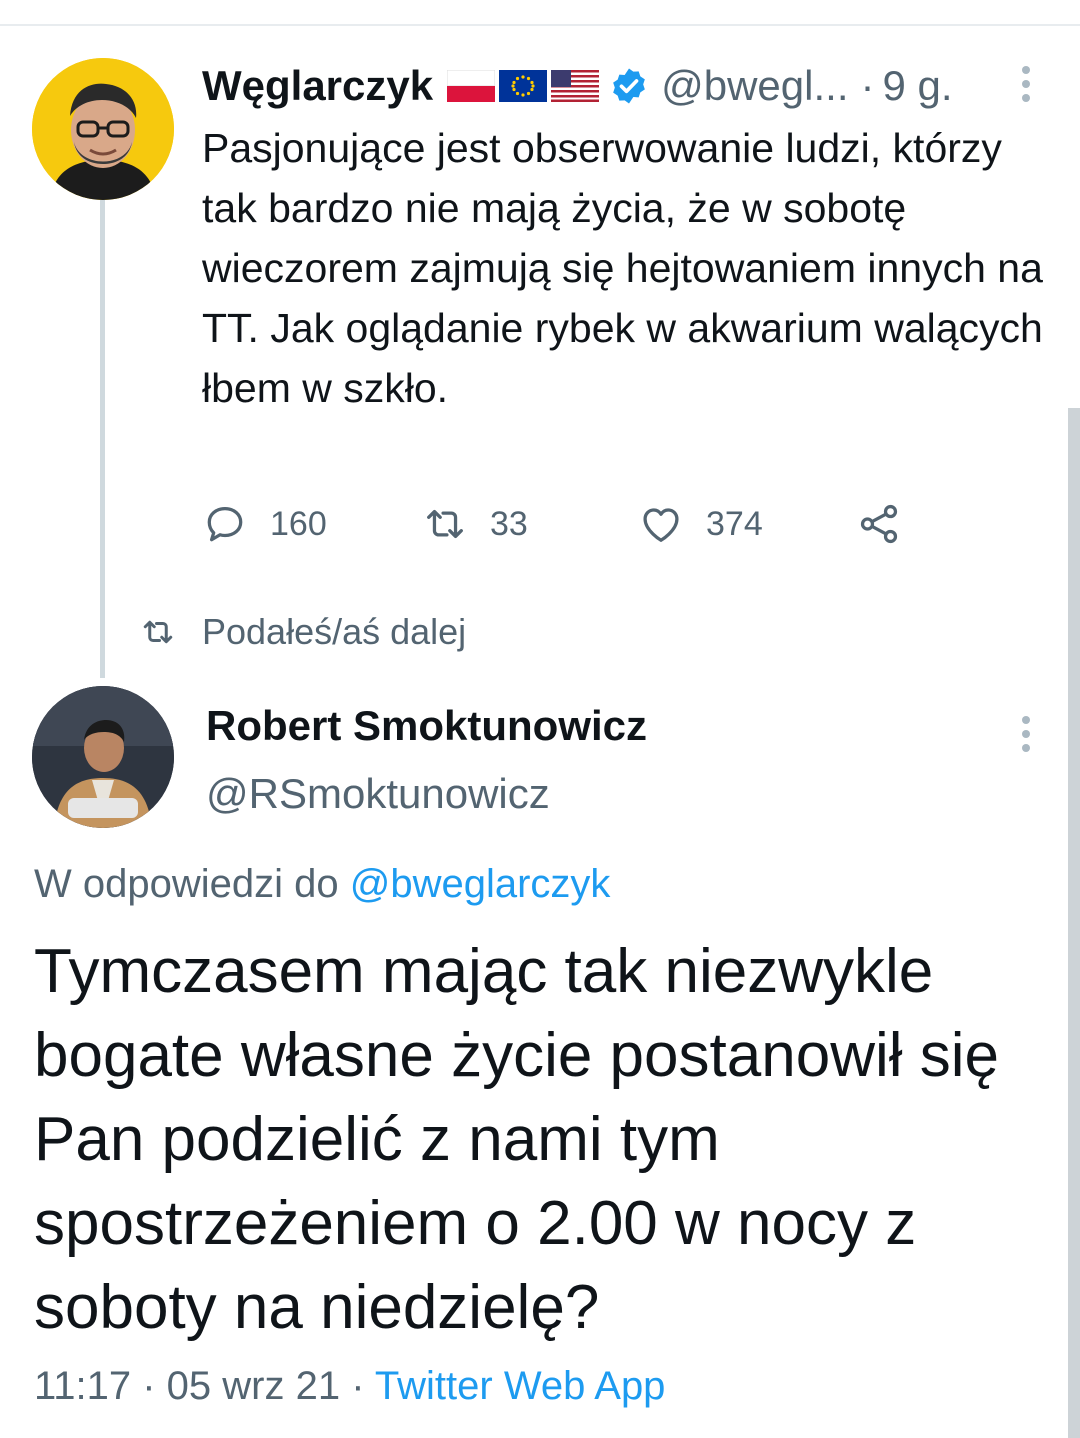 This screenshot has width=1080, height=1438. I want to click on reply-context: W odpowiedzi do @bweglarczyk, so click(322, 884).